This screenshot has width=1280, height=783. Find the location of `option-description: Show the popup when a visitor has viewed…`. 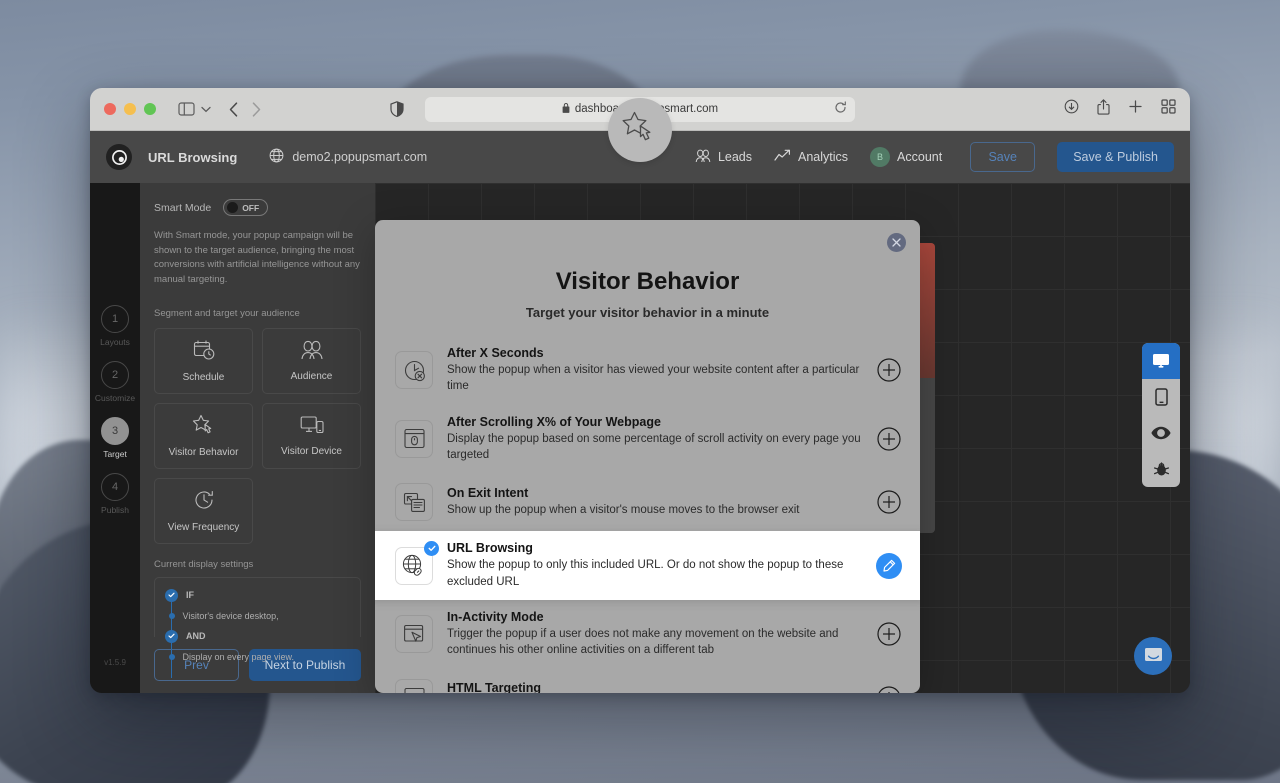

option-description: Show the popup when a visitor has viewed… is located at coordinates (653, 378).